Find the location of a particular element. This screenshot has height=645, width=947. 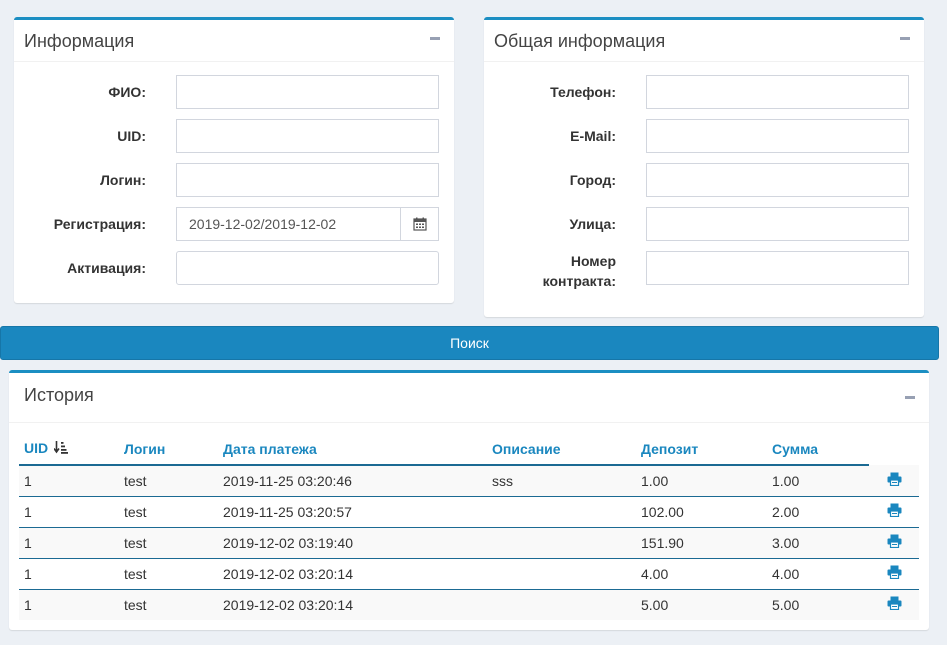

sort-amount-icon is located at coordinates (61, 449).